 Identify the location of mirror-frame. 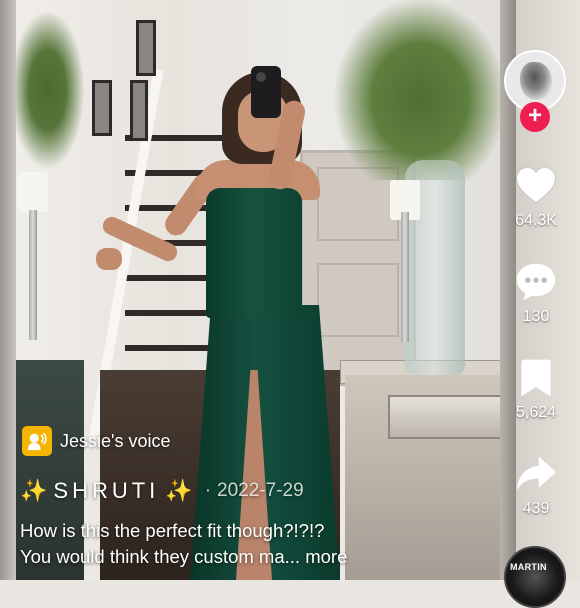
(8, 290).